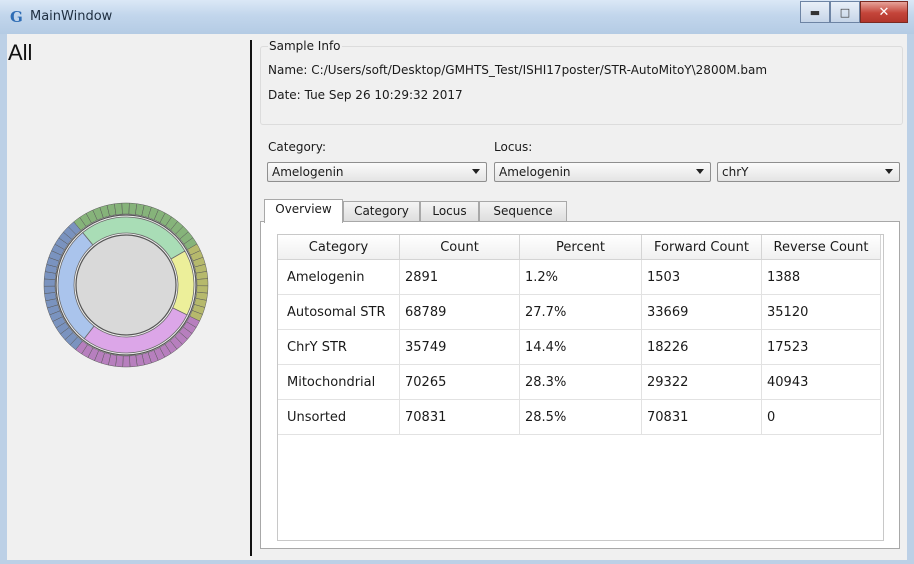  I want to click on tab-sequence: Sequence, so click(523, 211).